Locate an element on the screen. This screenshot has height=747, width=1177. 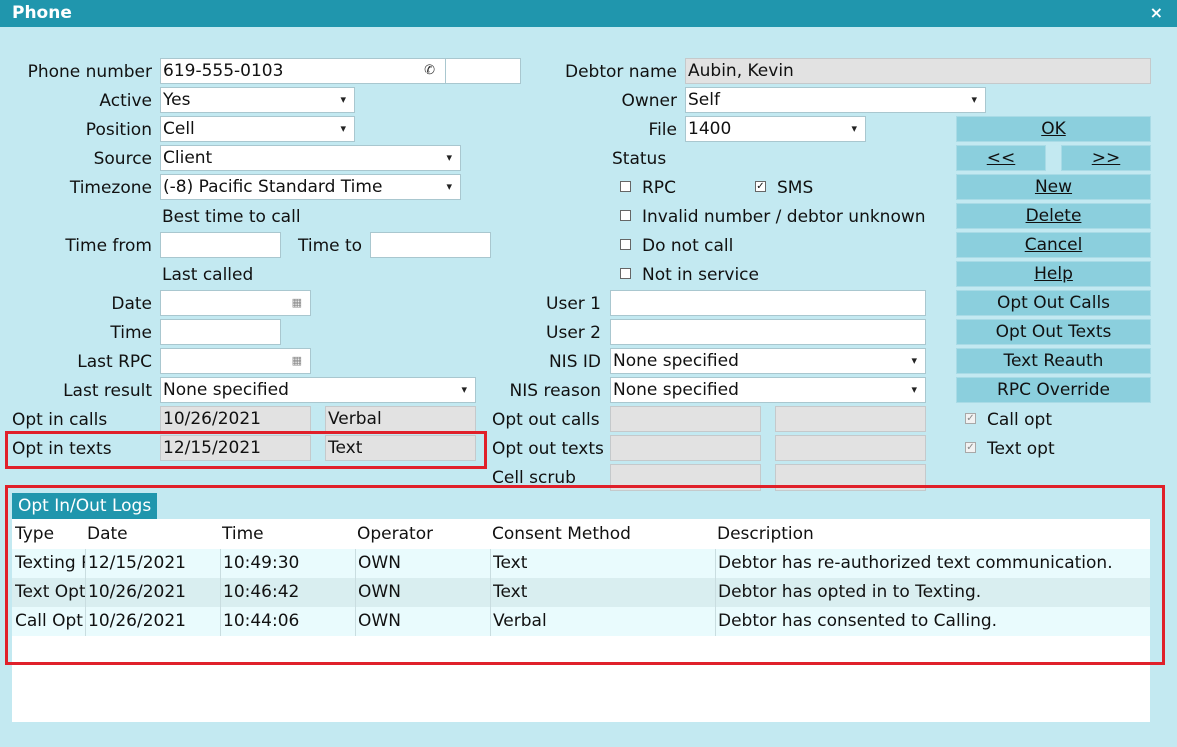
not-in-service-checkbox is located at coordinates (625, 273).